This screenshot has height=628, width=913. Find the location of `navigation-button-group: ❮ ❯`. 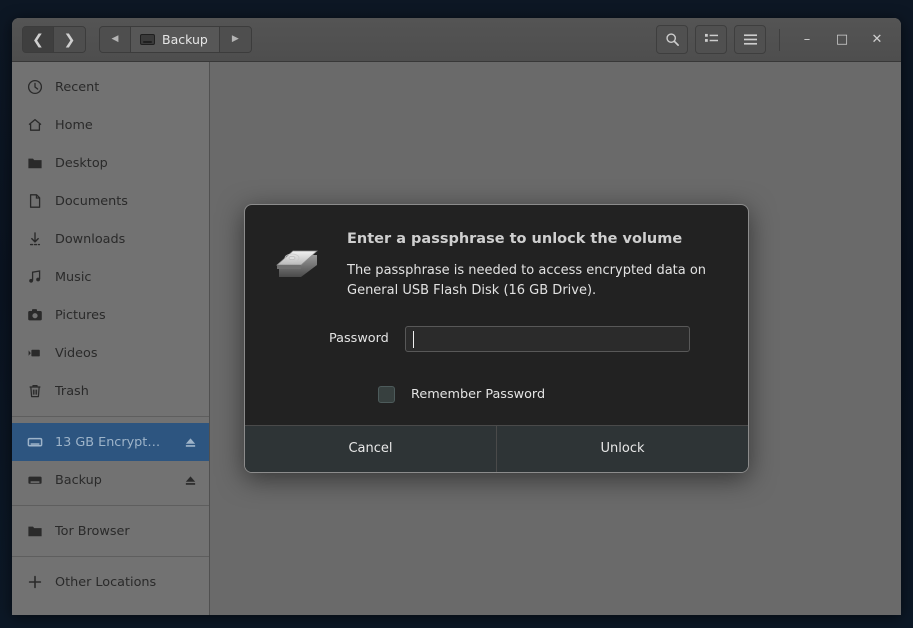

navigation-button-group: ❮ ❯ is located at coordinates (54, 39).